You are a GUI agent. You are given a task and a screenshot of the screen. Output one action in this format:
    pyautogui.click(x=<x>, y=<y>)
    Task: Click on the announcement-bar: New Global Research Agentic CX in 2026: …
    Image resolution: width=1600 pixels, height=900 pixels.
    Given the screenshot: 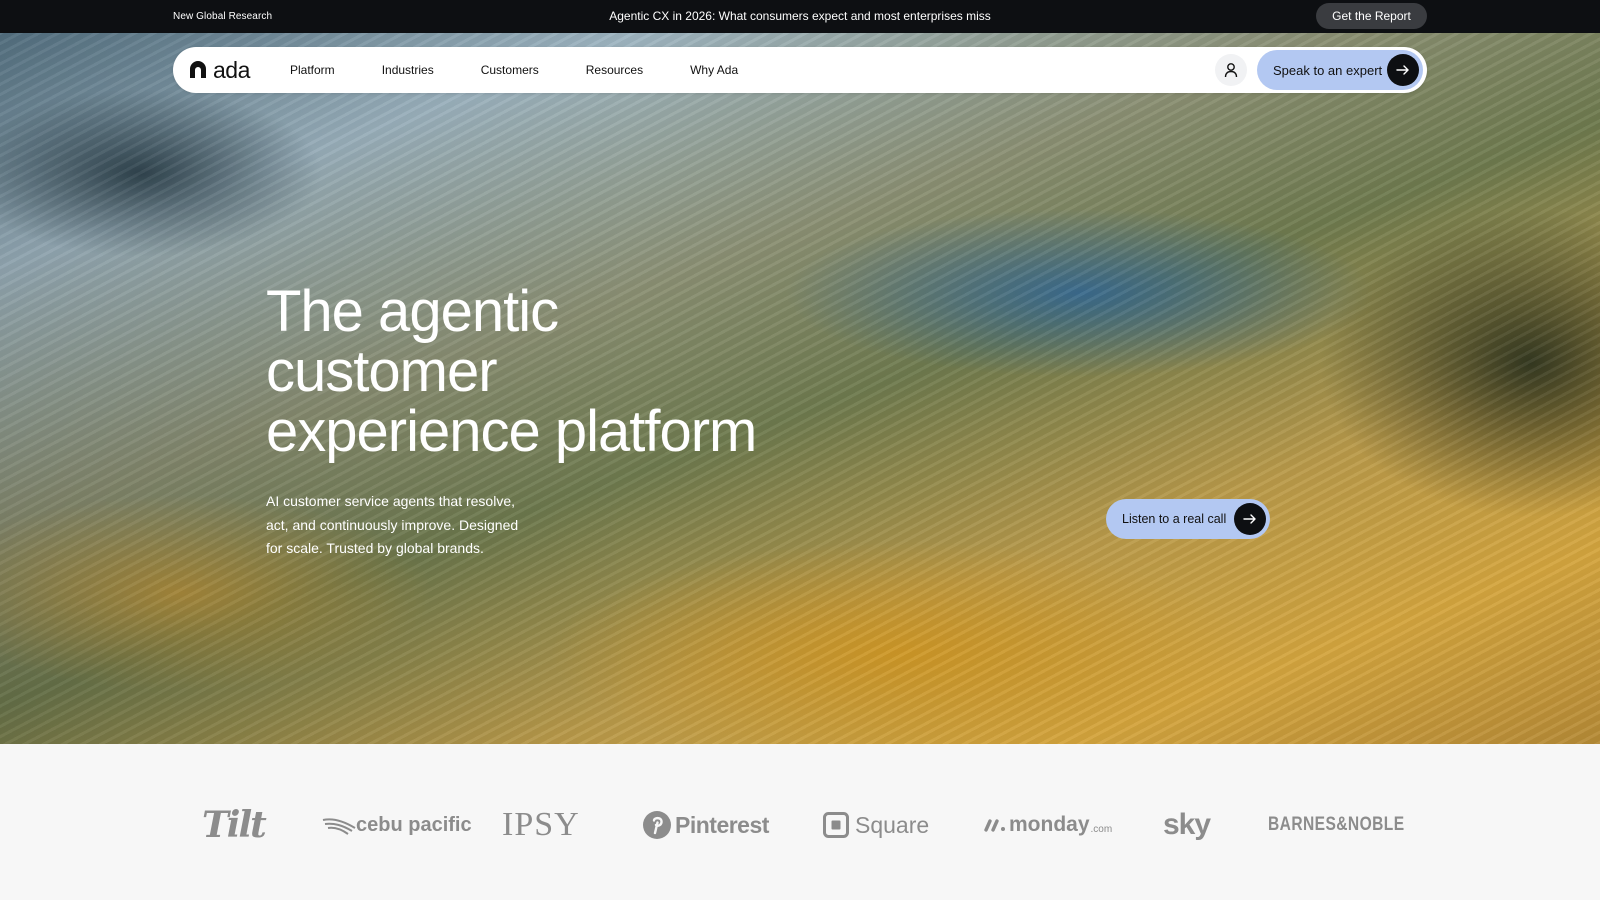 What is the action you would take?
    pyautogui.click(x=800, y=16)
    